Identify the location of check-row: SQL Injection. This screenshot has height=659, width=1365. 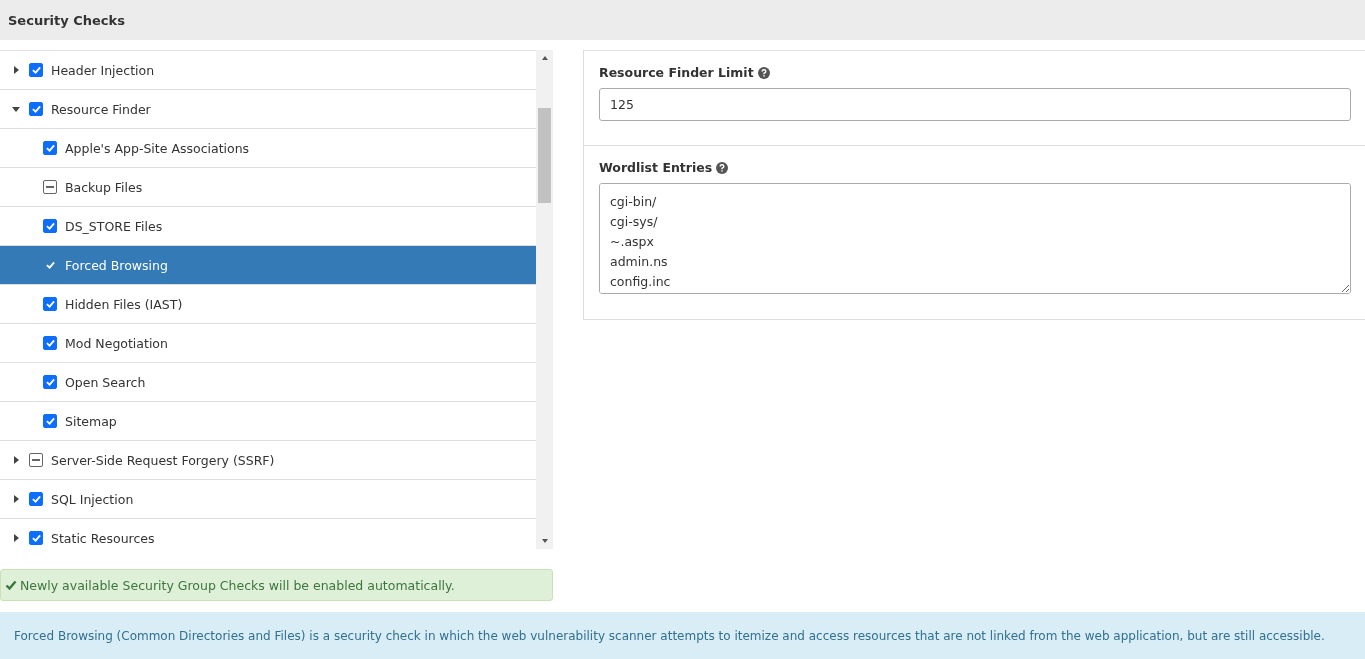
(268, 499).